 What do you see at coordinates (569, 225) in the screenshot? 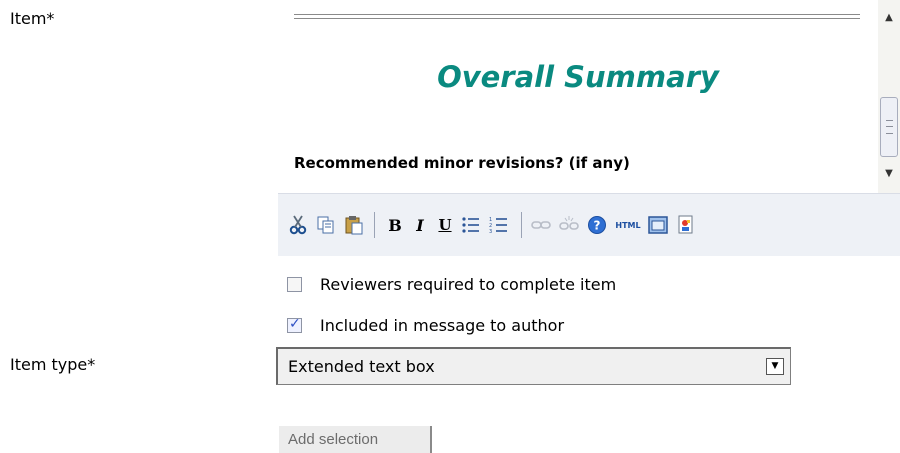
I see `unlink-icon` at bounding box center [569, 225].